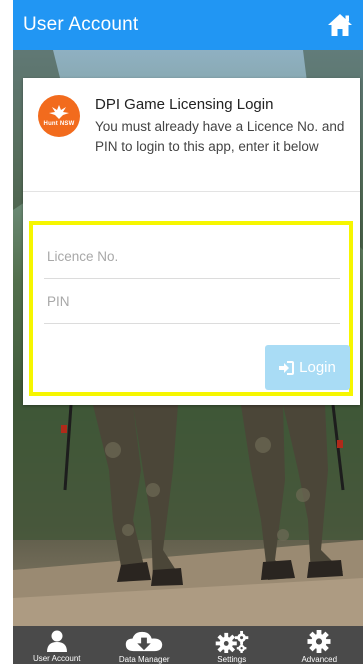 This screenshot has width=363, height=664. I want to click on nsw-waratah-icon: Hunt NSW, so click(59, 116).